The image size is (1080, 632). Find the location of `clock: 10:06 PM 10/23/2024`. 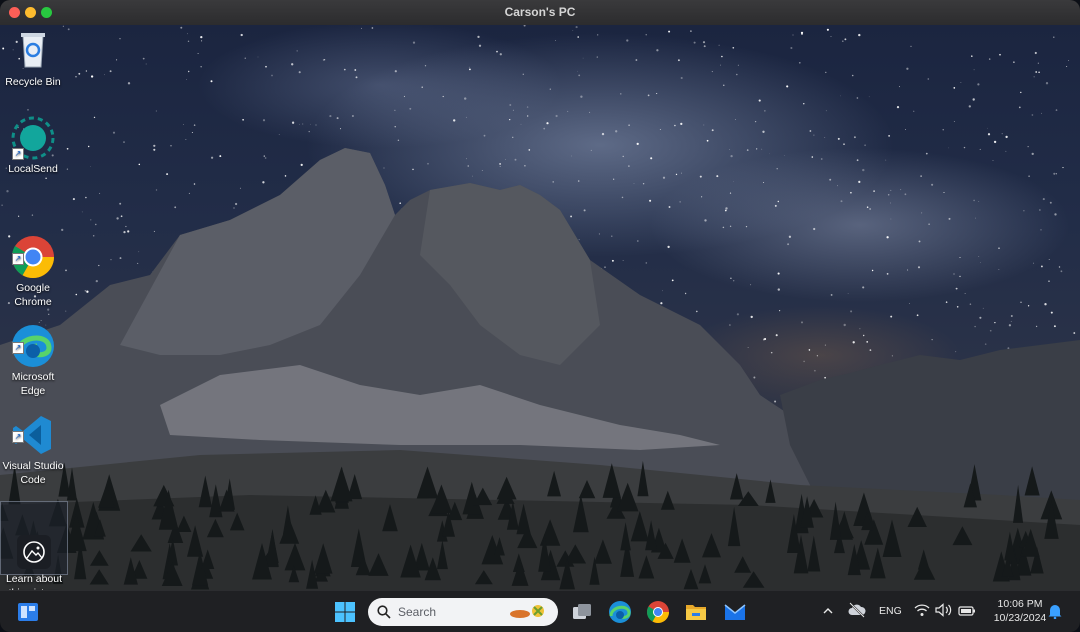

clock: 10:06 PM 10/23/2024 is located at coordinates (1020, 611).